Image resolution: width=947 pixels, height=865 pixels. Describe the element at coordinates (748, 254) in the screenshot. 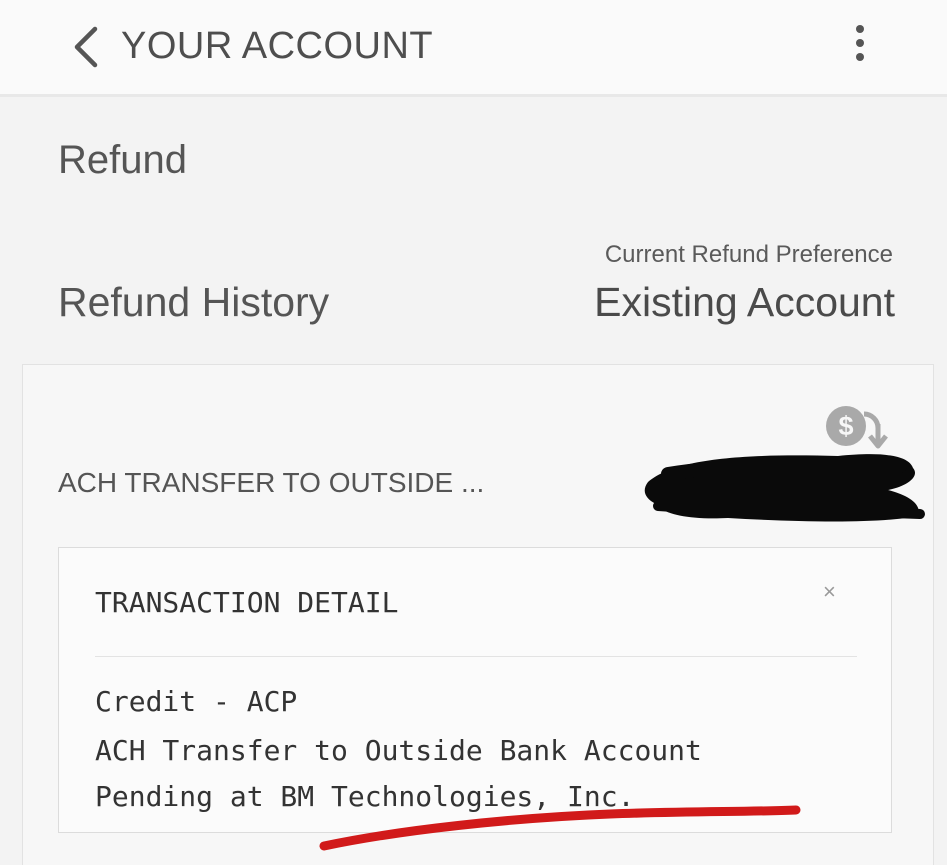

I see `refund-preference-caption: Current Refund Preference` at that location.